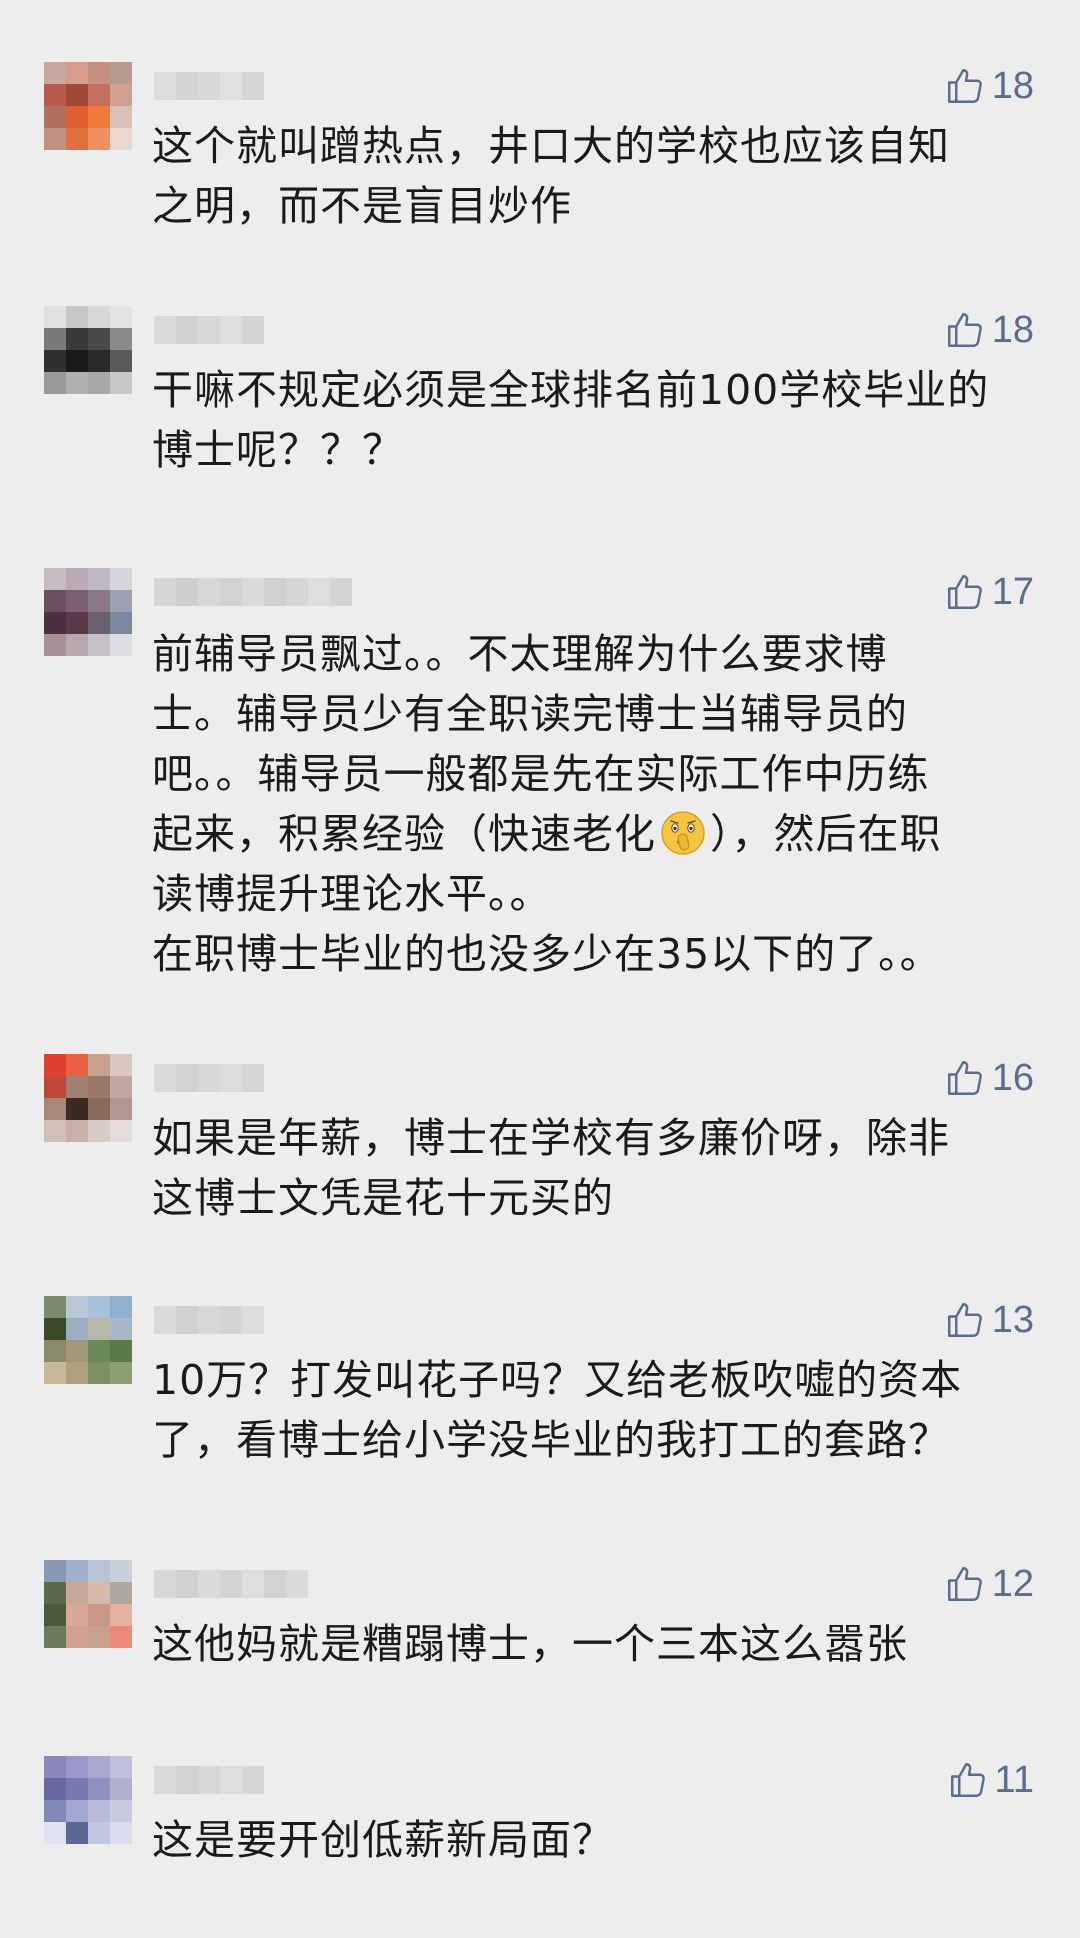 The width and height of the screenshot is (1080, 1938). I want to click on like-button: 17, so click(989, 592).